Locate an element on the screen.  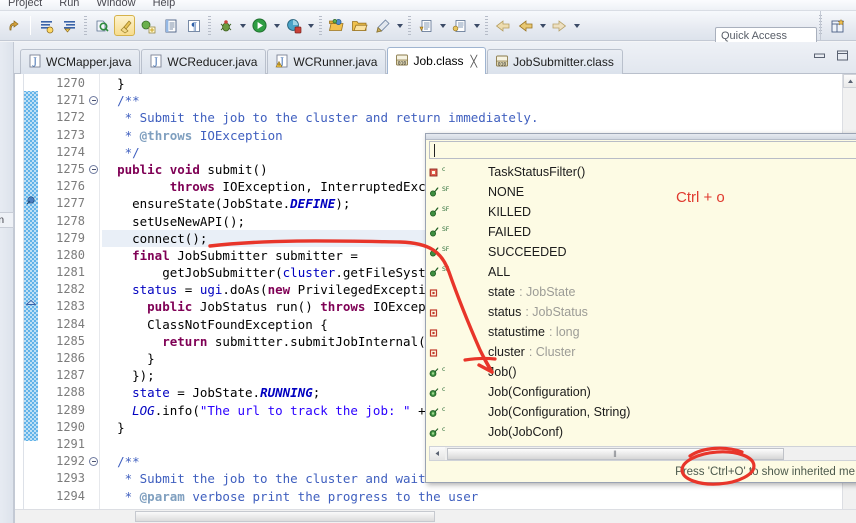
text-caret is located at coordinates (434, 150).